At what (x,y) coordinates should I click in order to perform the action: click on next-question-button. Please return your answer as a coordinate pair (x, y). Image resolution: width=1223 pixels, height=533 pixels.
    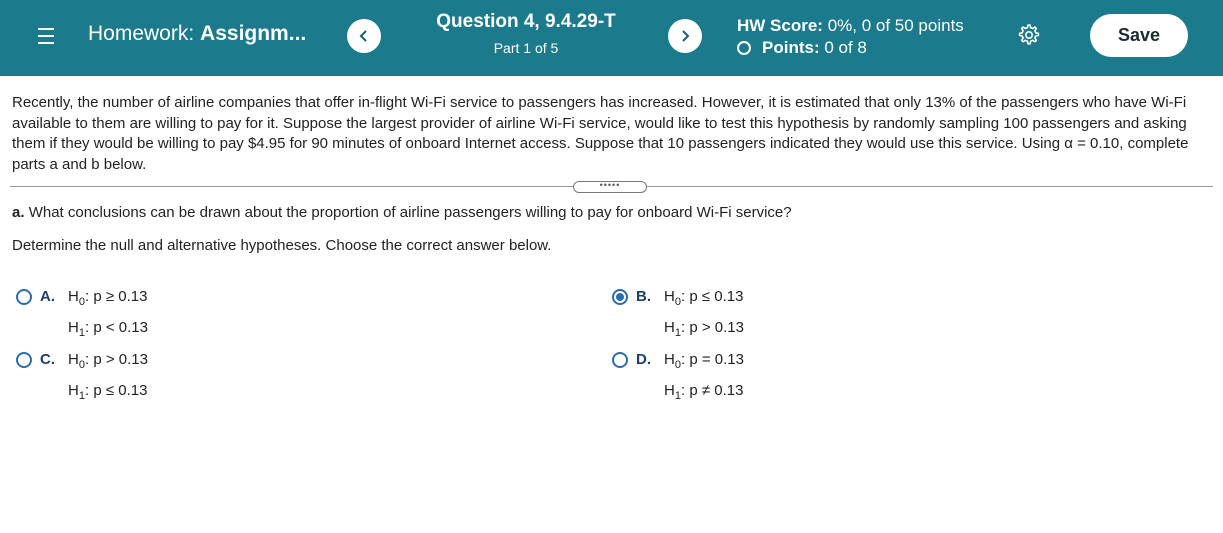
    Looking at the image, I should click on (685, 36).